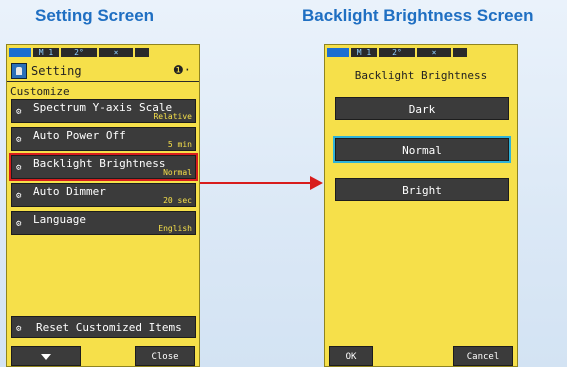 This screenshot has width=567, height=367. What do you see at coordinates (256, 183) in the screenshot?
I see `transition-arrow` at bounding box center [256, 183].